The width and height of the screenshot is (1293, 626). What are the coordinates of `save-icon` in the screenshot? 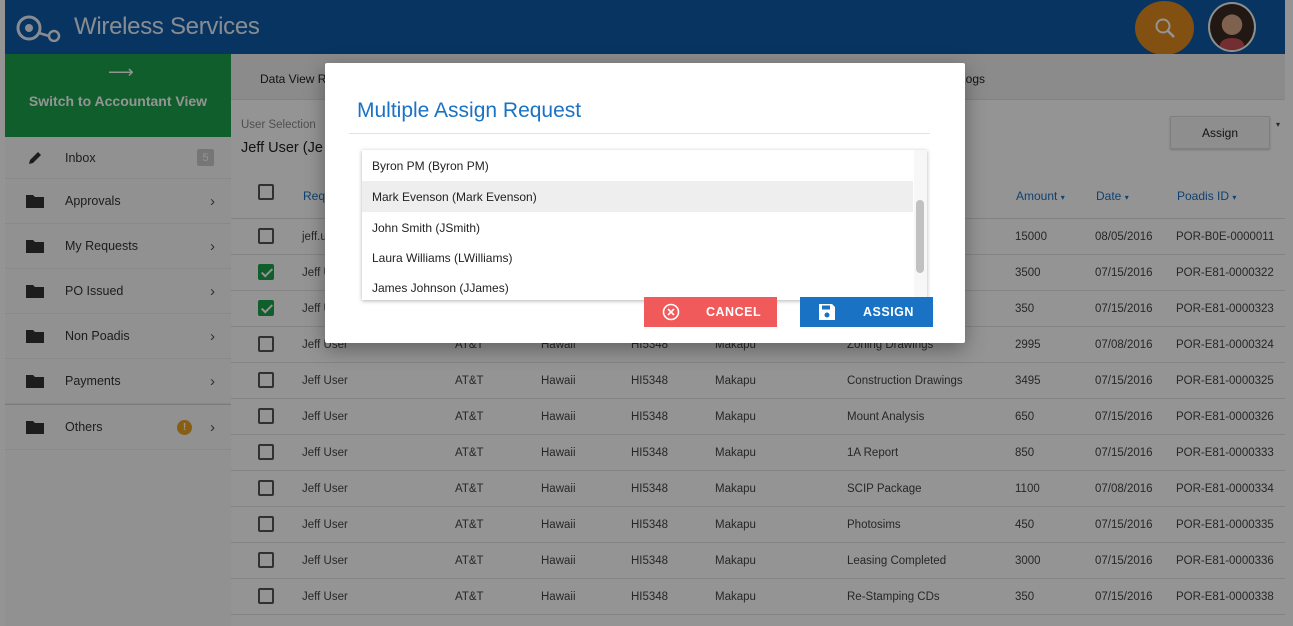 It's located at (827, 312).